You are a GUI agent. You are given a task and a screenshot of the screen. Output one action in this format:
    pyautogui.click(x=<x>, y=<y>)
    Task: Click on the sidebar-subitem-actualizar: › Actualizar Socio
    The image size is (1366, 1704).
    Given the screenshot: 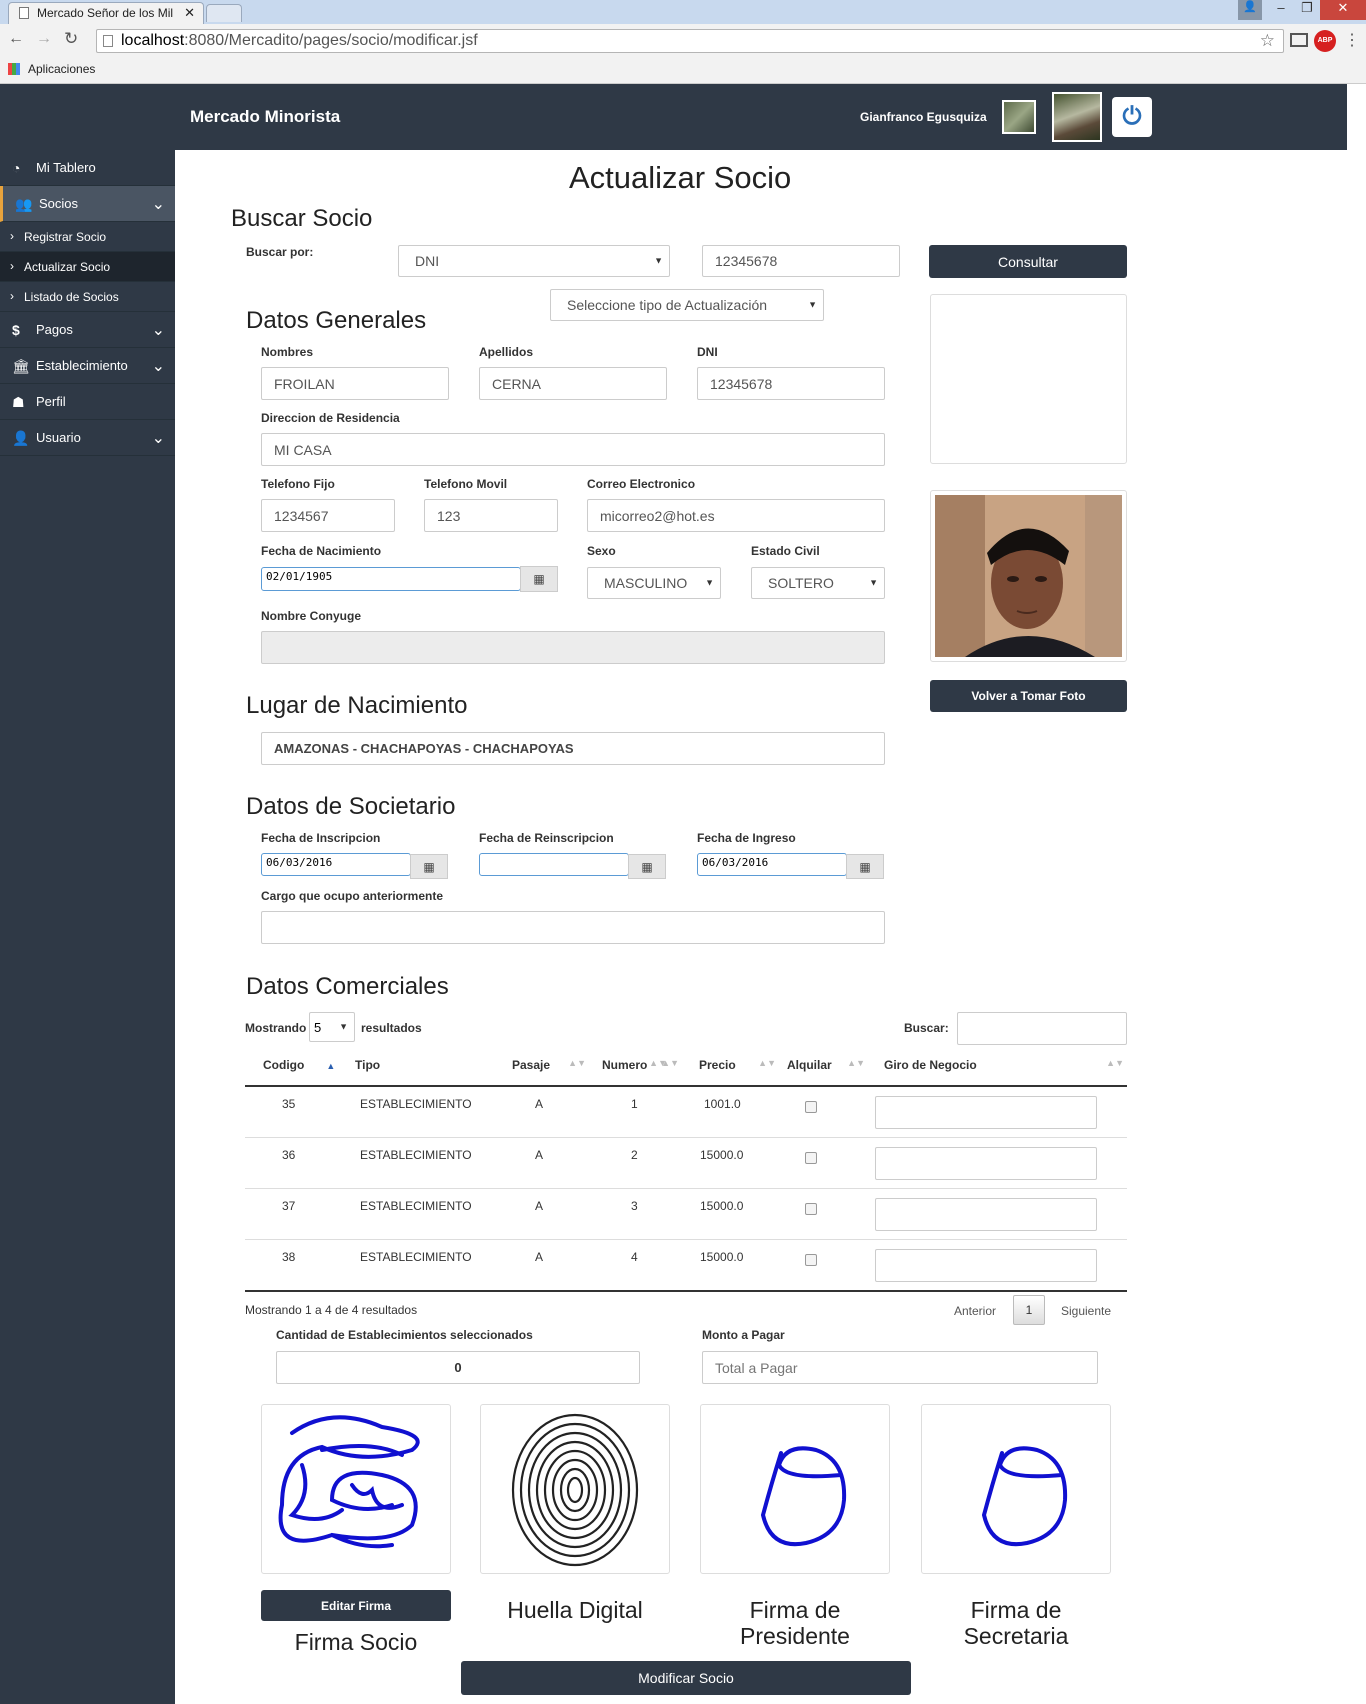 What is the action you would take?
    pyautogui.click(x=87, y=267)
    